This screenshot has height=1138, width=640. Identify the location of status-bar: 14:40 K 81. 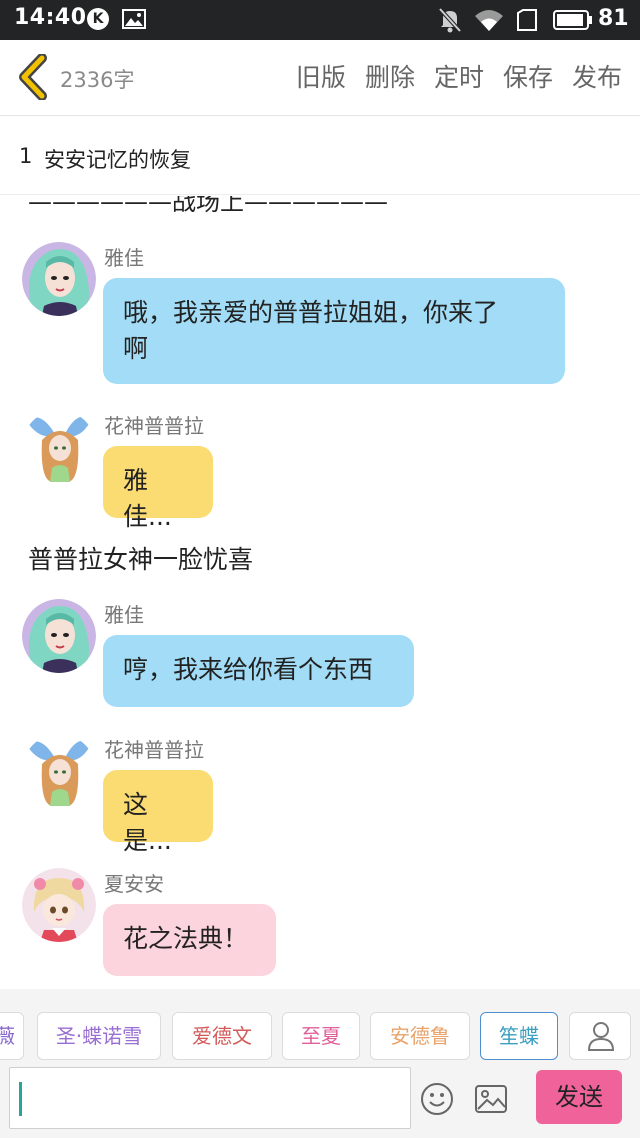
(320, 20).